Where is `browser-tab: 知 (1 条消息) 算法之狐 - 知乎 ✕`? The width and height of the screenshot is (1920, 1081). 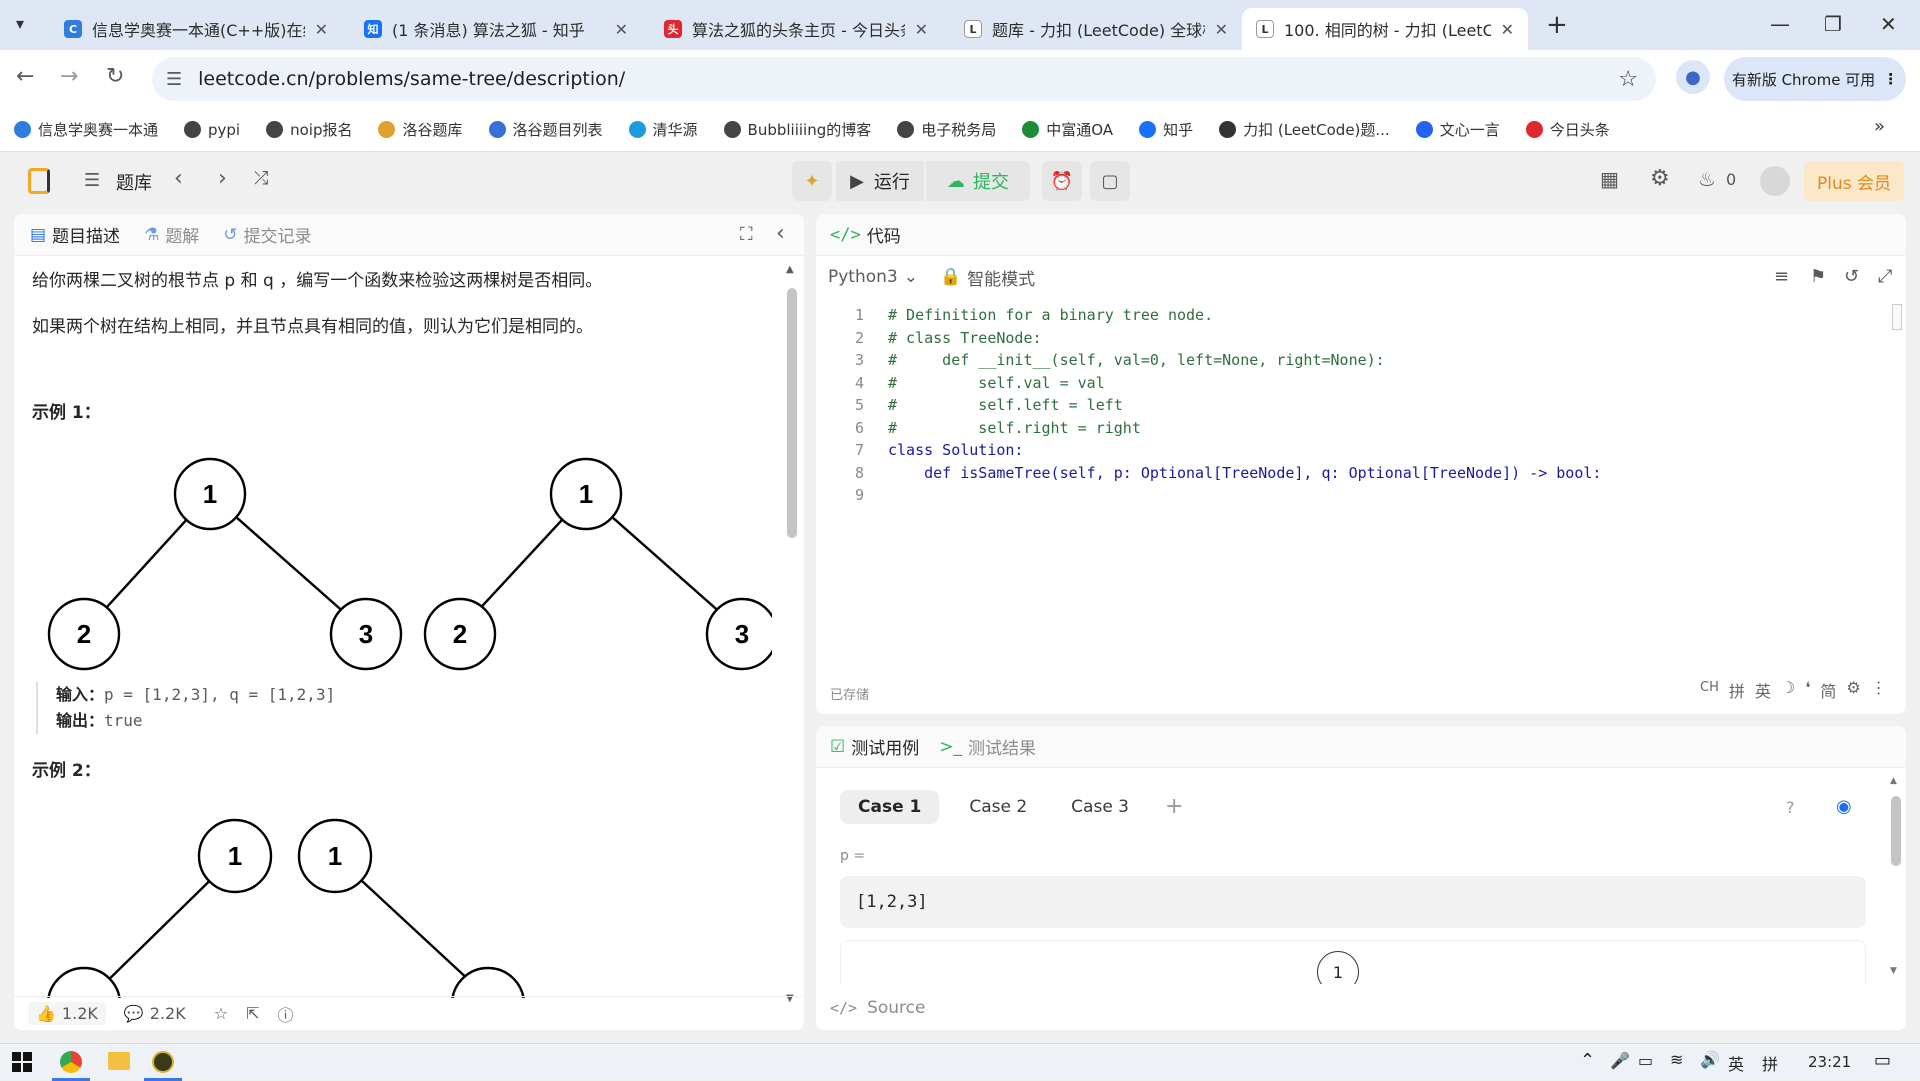 browser-tab: 知 (1 条消息) 算法之狐 - 知乎 ✕ is located at coordinates (496, 29).